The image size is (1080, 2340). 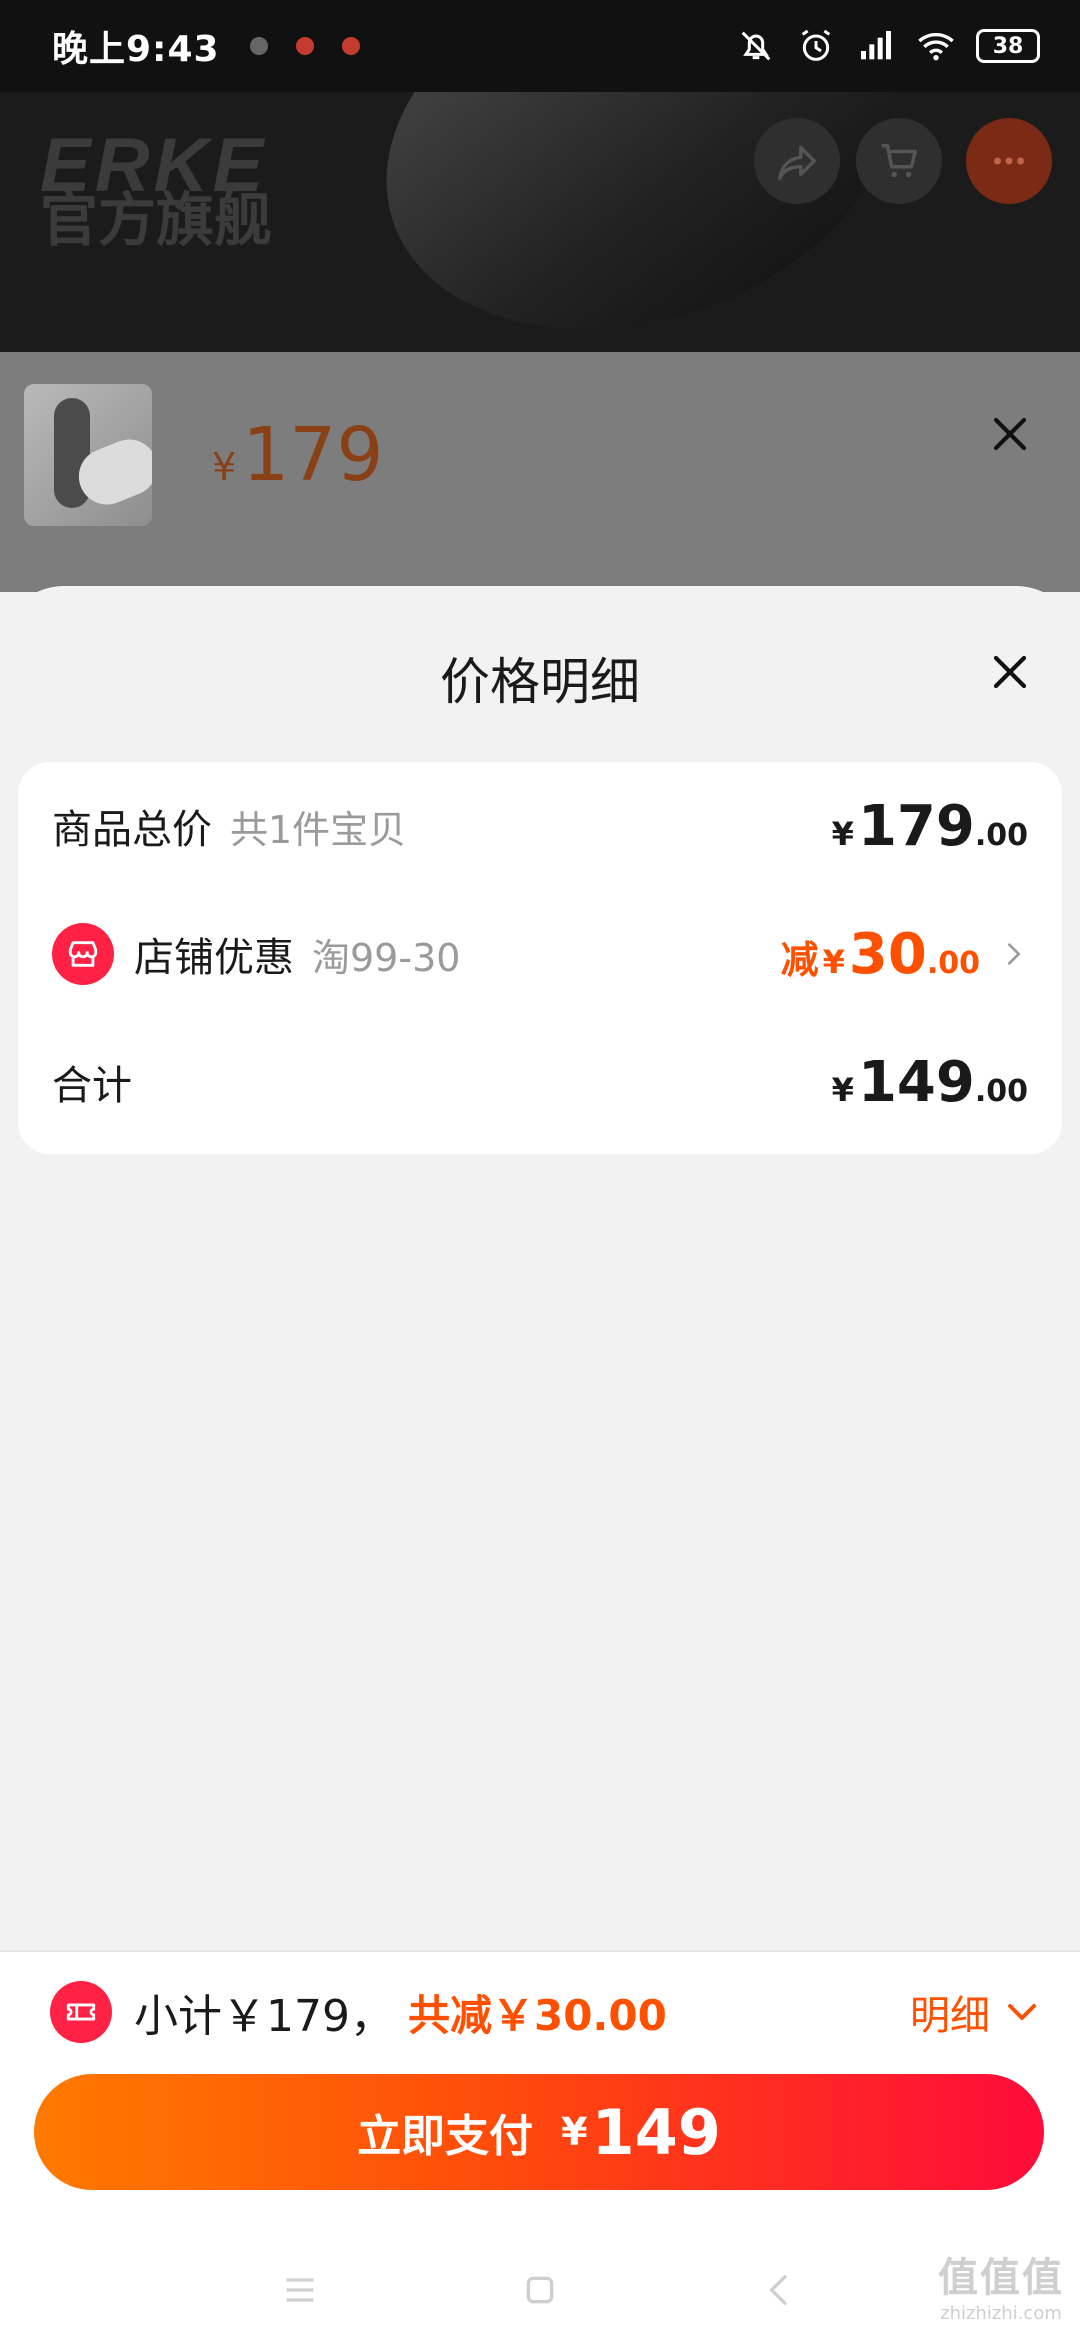 I want to click on sheet-title: 价格明细, so click(x=540, y=682).